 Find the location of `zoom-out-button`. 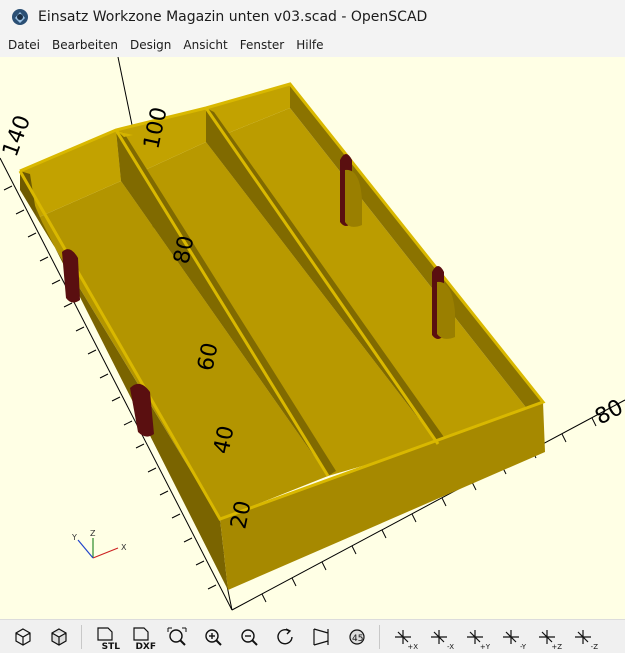

zoom-out-button is located at coordinates (249, 637).